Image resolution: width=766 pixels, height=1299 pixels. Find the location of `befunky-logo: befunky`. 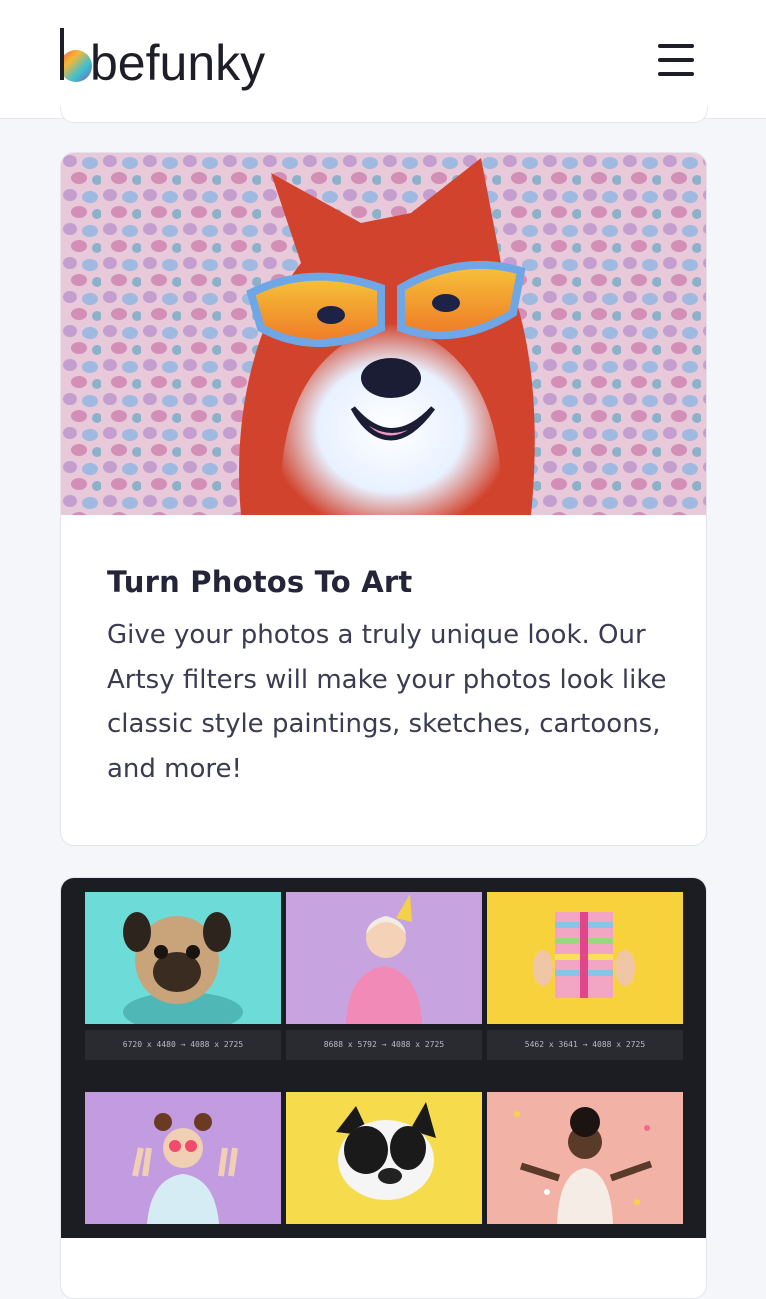

befunky-logo: befunky is located at coordinates (166, 59).